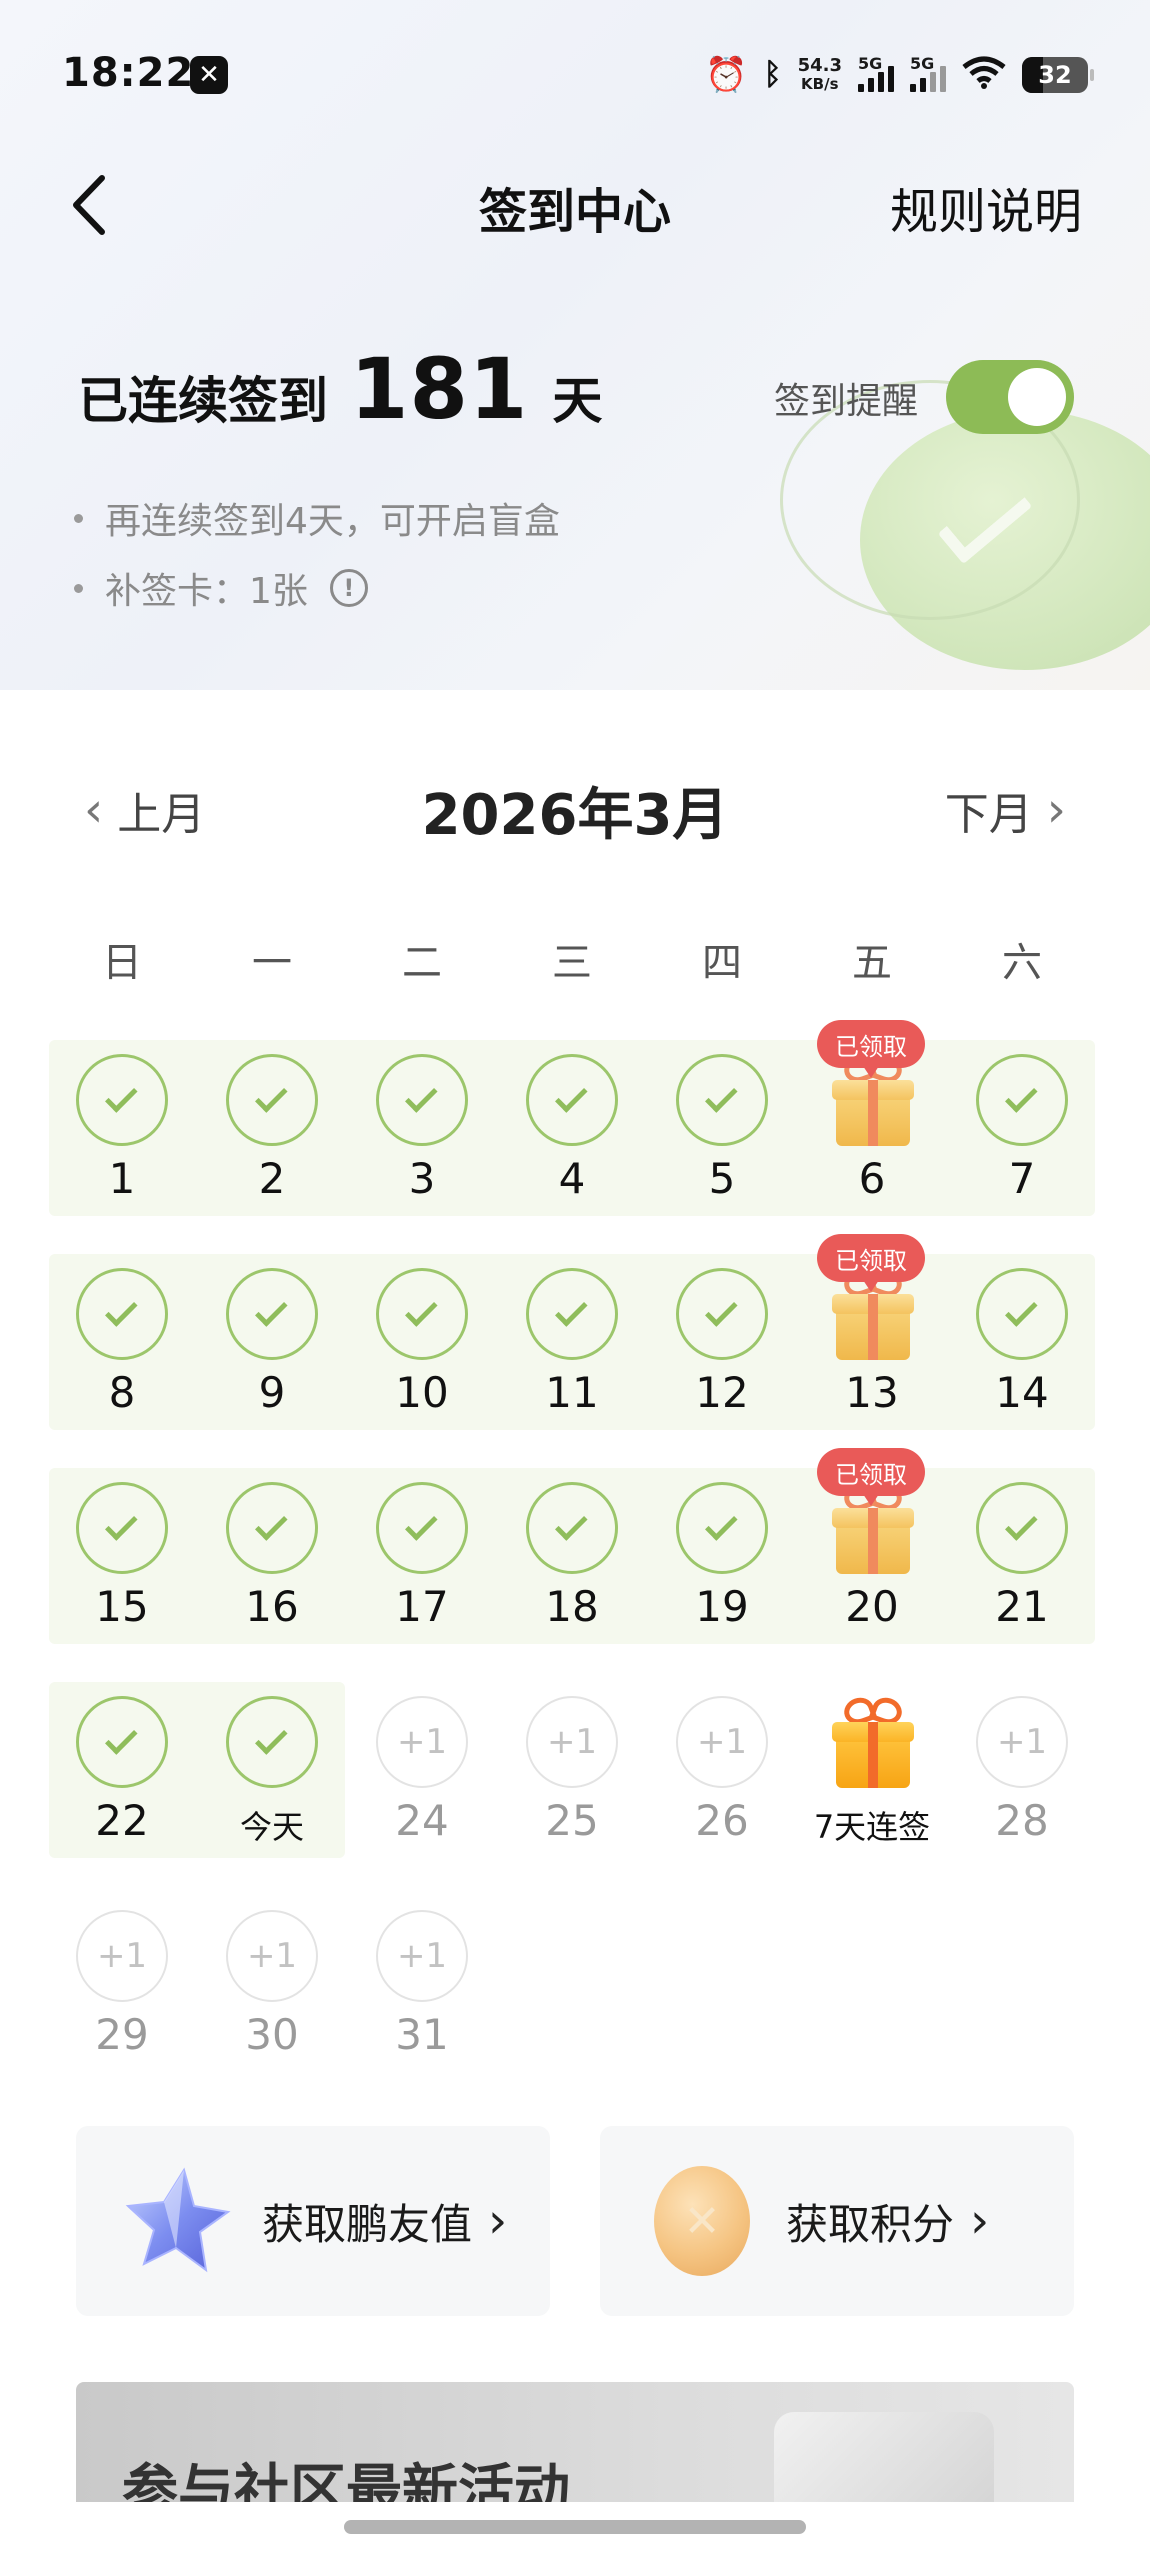  I want to click on day-label: 9, so click(272, 1392).